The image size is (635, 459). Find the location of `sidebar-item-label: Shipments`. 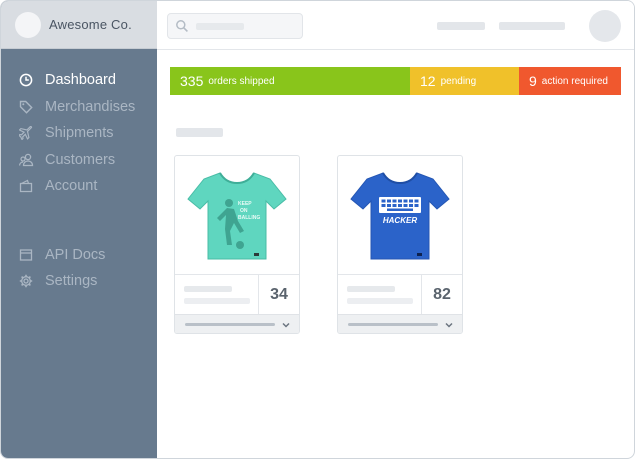

sidebar-item-label: Shipments is located at coordinates (79, 133).